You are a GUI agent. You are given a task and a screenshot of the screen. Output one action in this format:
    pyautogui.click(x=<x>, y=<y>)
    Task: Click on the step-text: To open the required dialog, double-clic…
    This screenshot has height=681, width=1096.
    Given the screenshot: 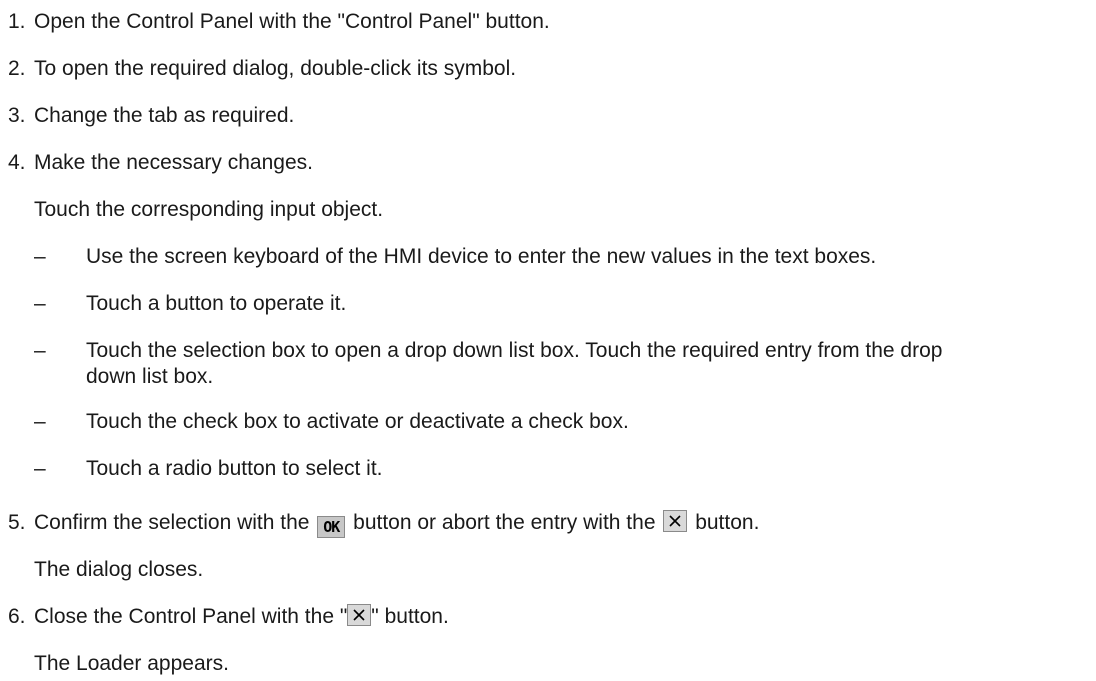 What is the action you would take?
    pyautogui.click(x=275, y=68)
    